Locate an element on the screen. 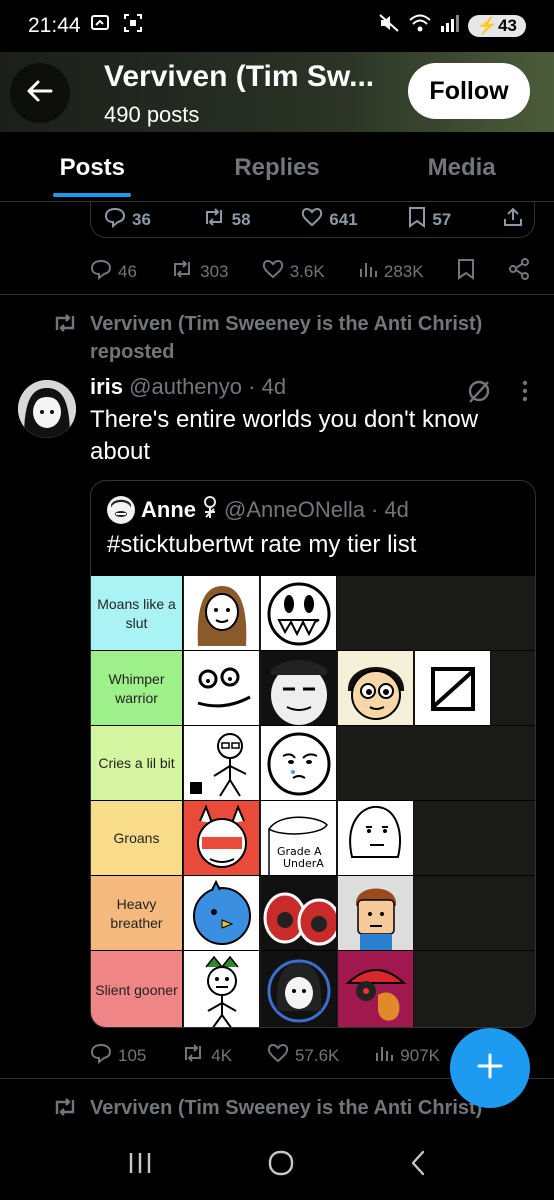  repost-action: 58 is located at coordinates (226, 219).